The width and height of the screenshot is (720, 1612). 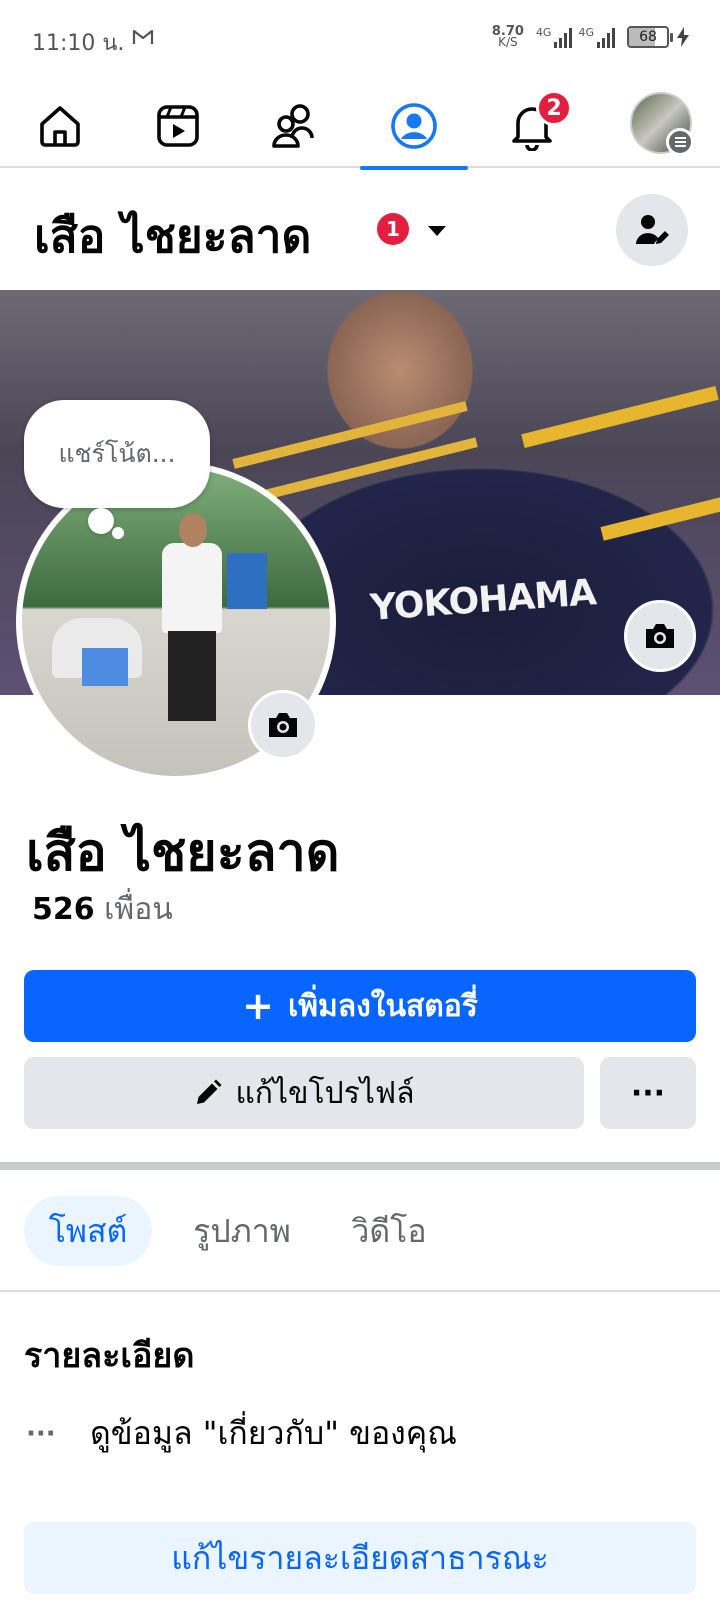 I want to click on nav-profile, so click(x=414, y=127).